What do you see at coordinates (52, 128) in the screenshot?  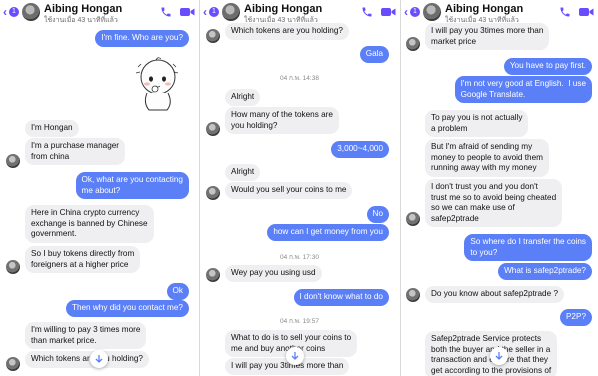 I see `incoming-message: I'm Hongan` at bounding box center [52, 128].